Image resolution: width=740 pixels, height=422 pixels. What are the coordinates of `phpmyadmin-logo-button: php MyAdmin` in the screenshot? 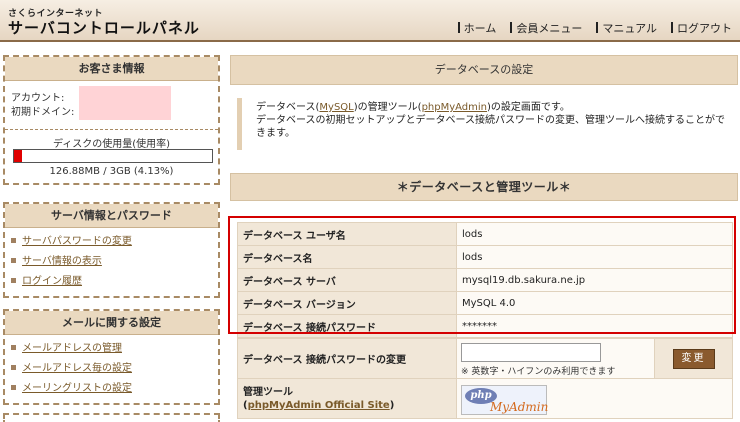 It's located at (505, 400).